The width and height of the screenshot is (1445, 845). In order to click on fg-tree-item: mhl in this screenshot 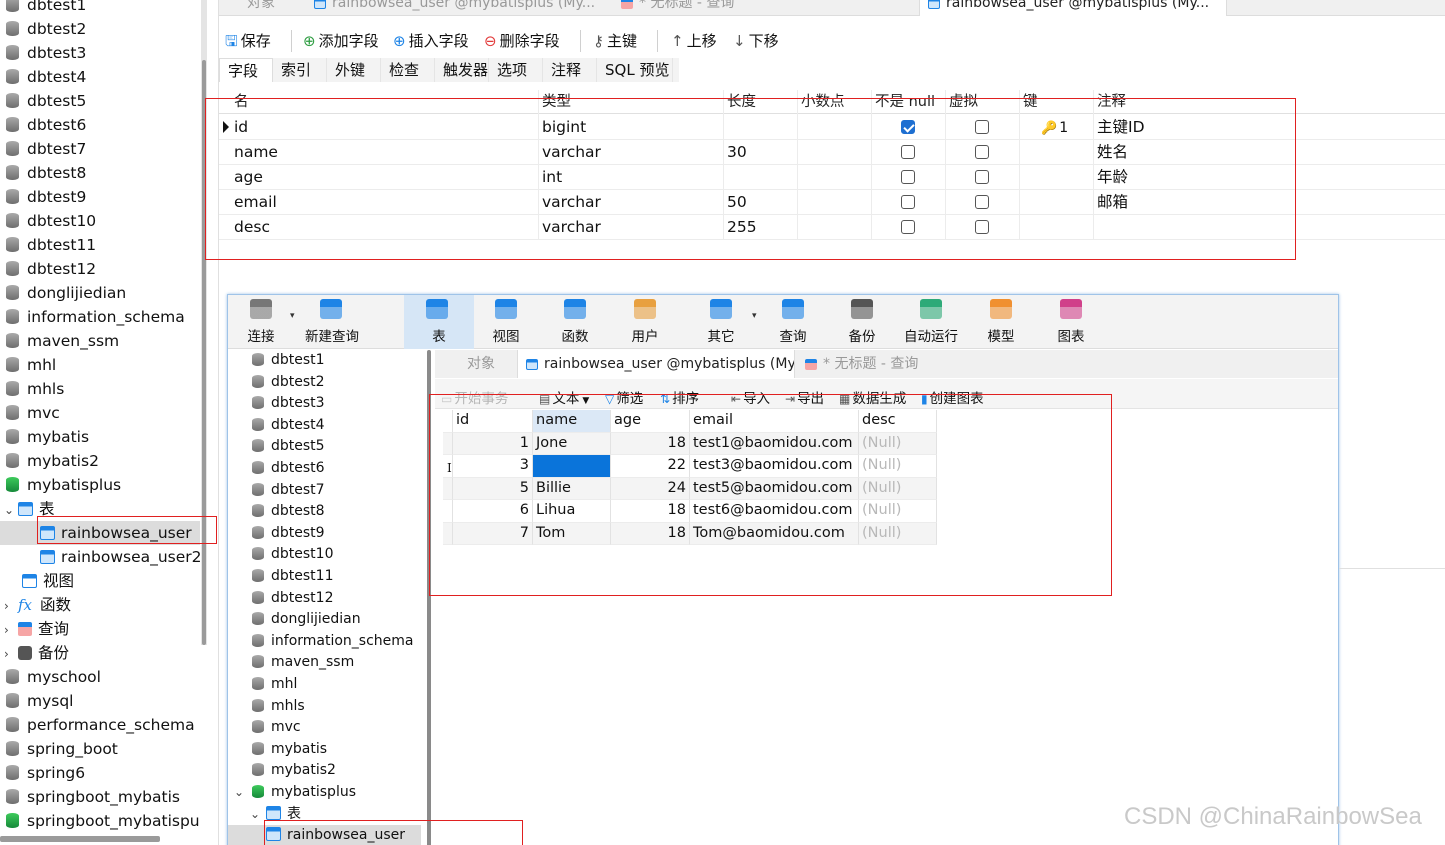, I will do `click(262, 685)`.